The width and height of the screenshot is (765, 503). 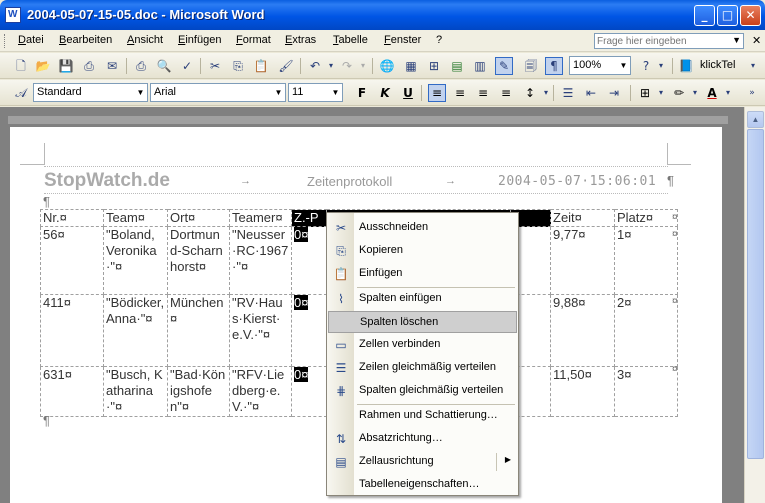 I want to click on menu-einfuegen: Einfügen, so click(x=199, y=40).